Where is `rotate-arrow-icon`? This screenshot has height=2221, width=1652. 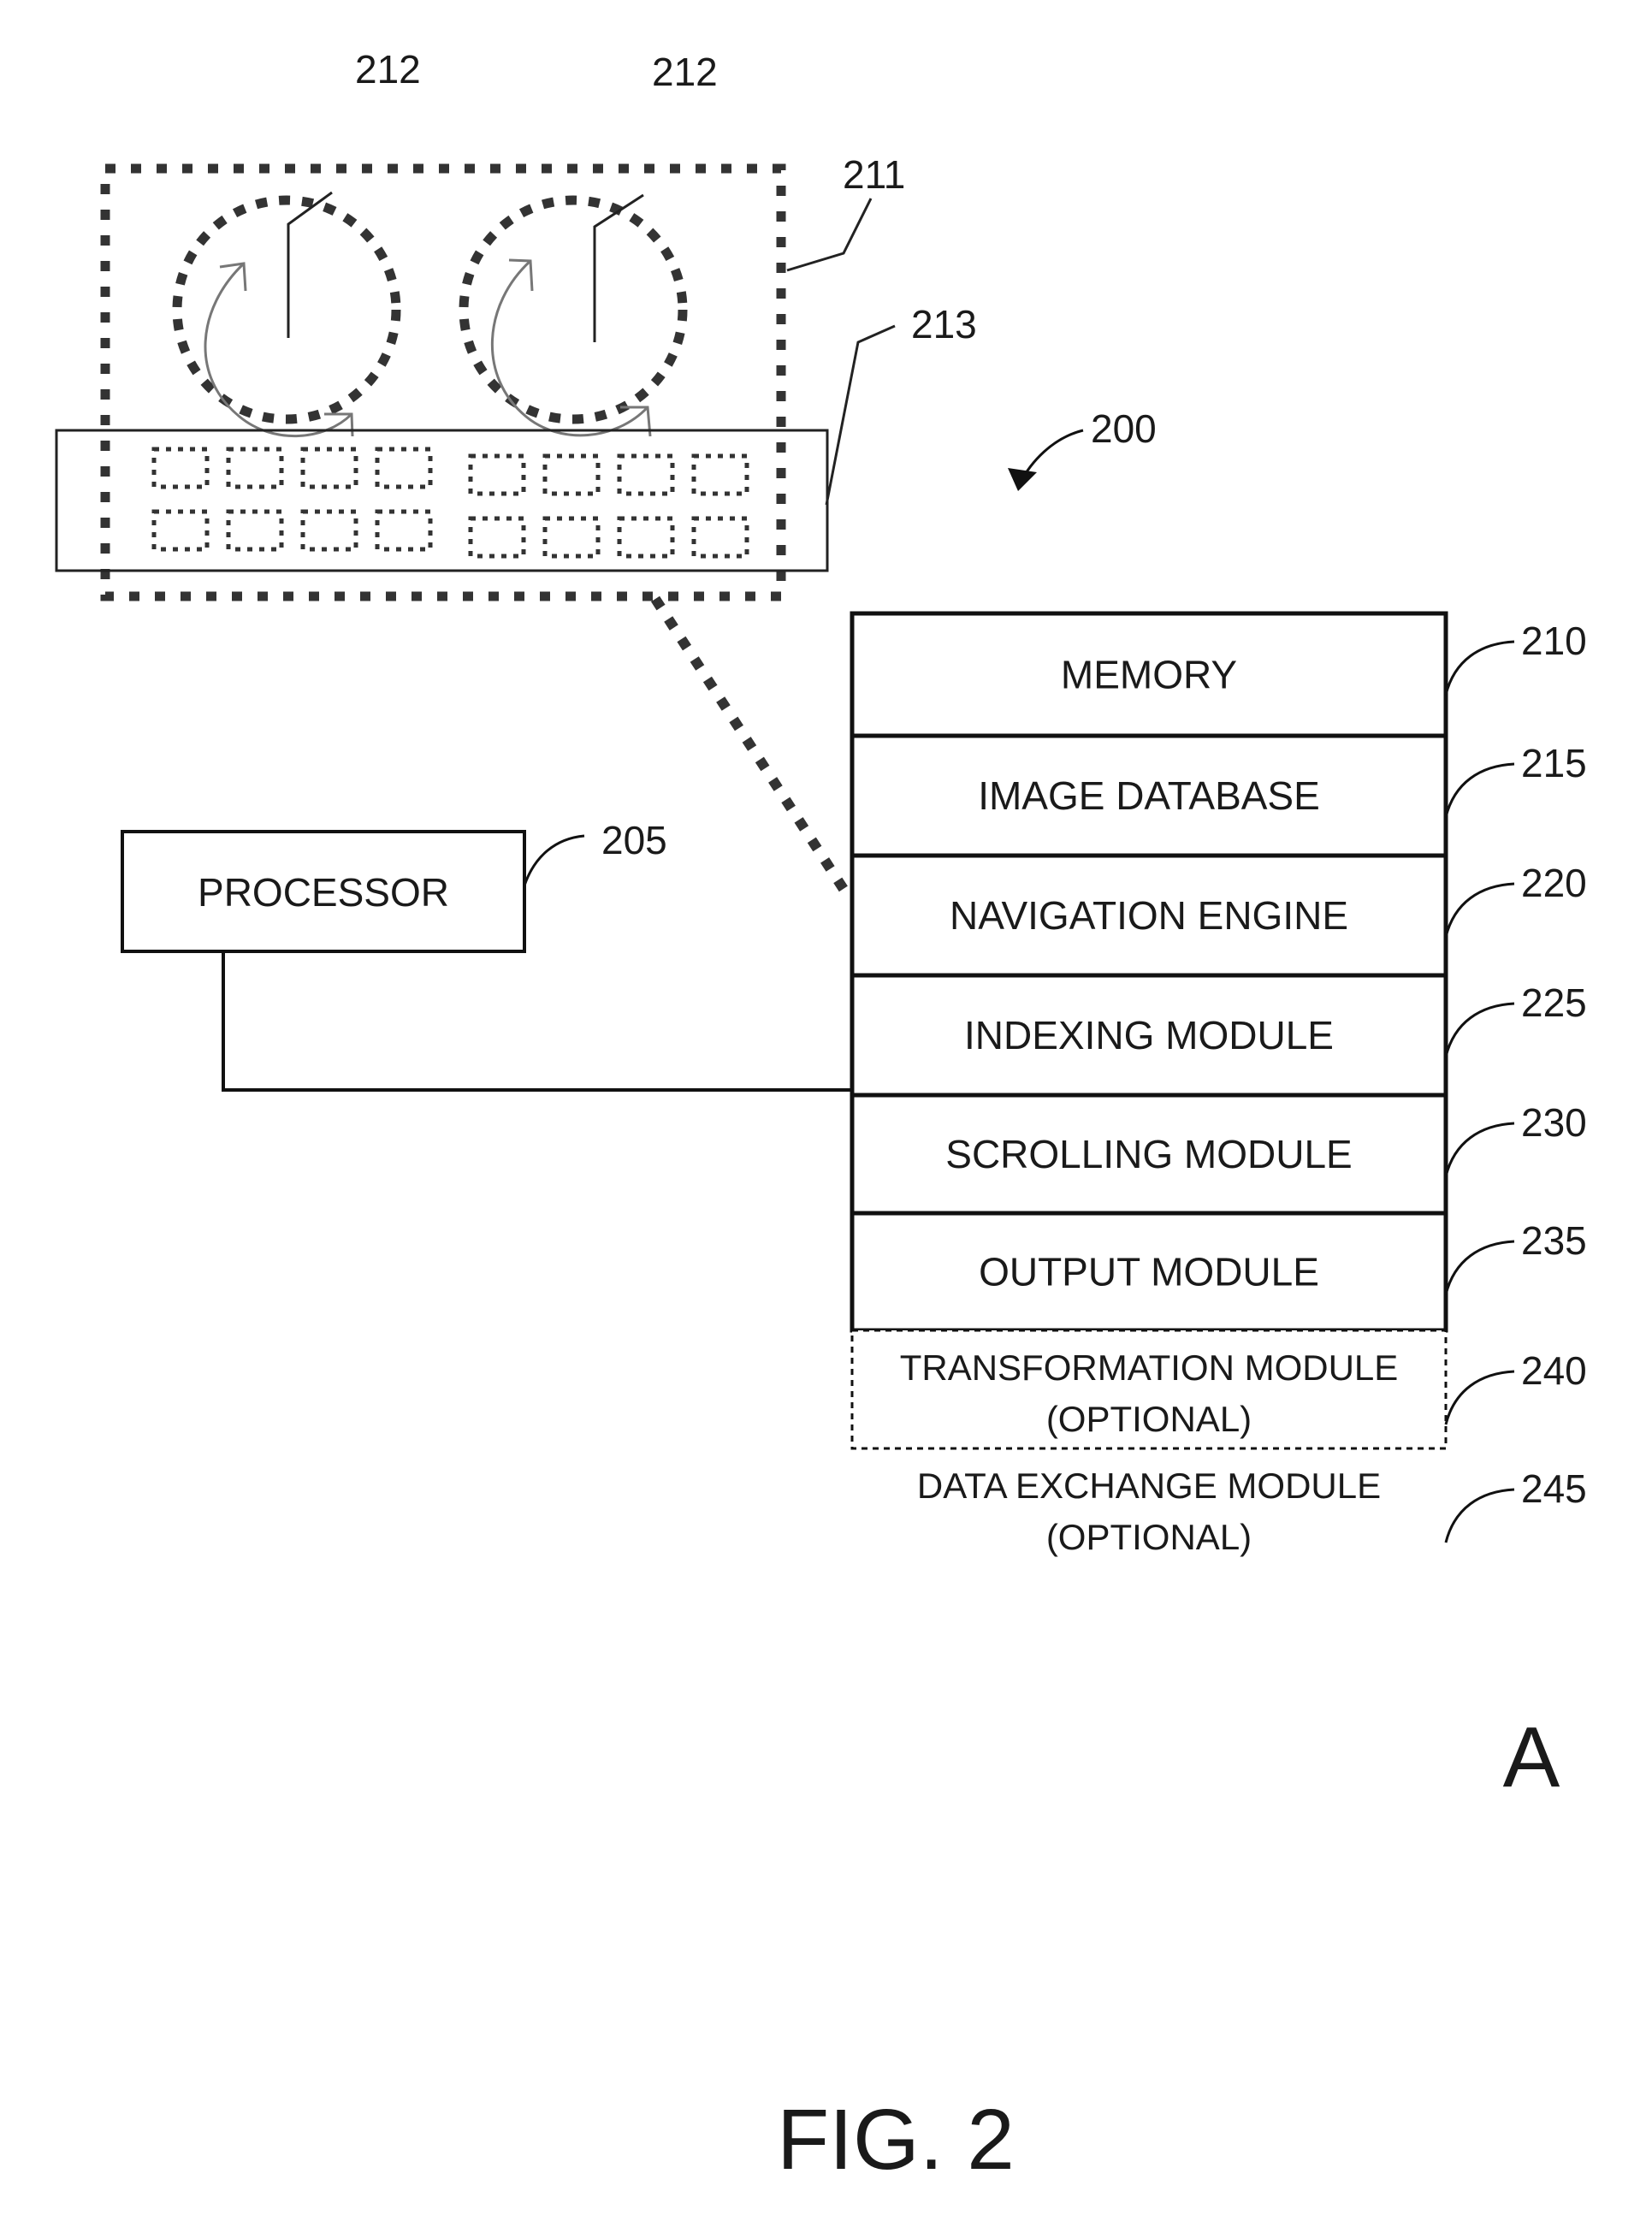 rotate-arrow-icon is located at coordinates (278, 350).